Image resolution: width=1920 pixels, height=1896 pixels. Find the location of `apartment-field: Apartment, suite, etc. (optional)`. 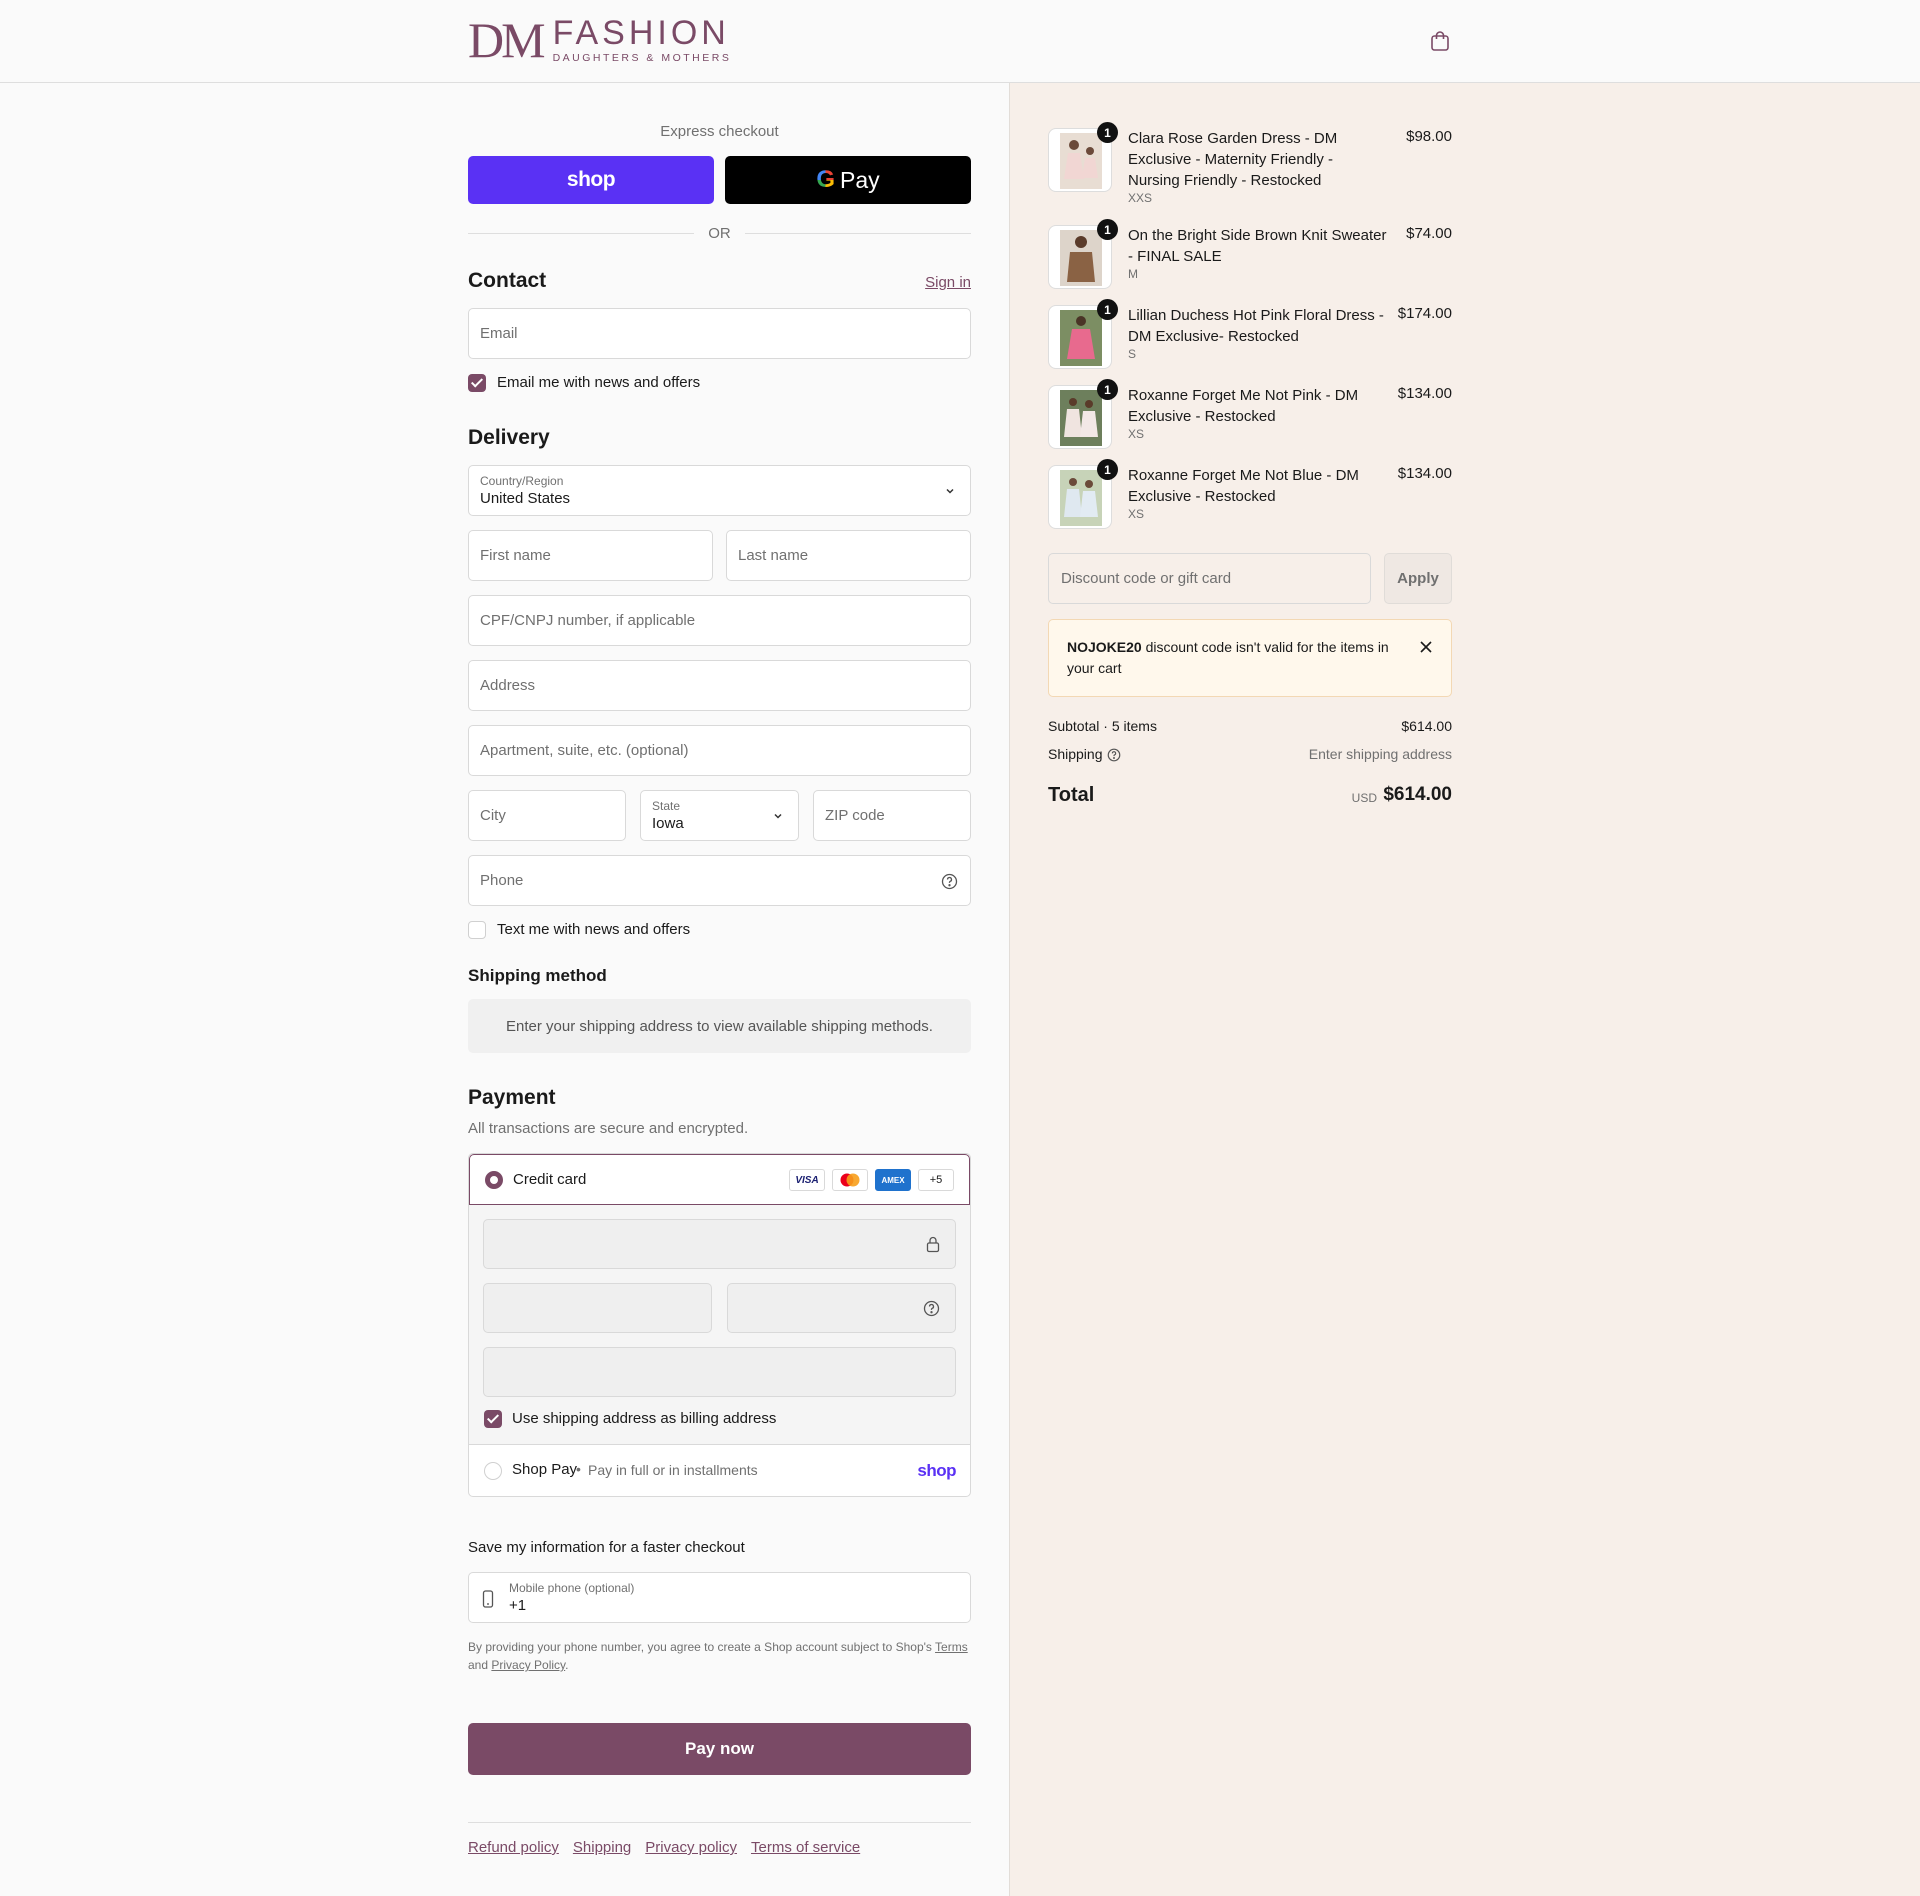

apartment-field: Apartment, suite, etc. (optional) is located at coordinates (719, 750).